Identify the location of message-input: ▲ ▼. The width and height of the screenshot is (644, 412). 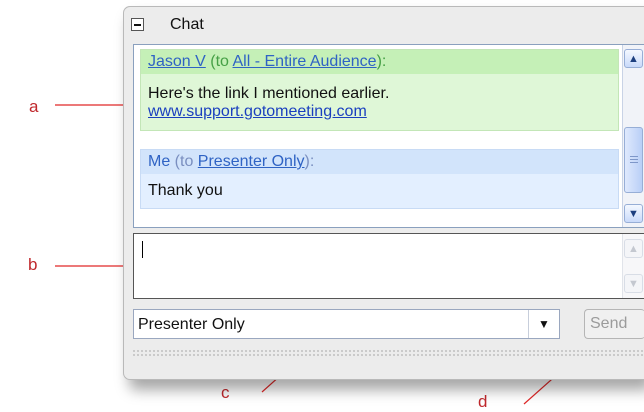
(388, 266).